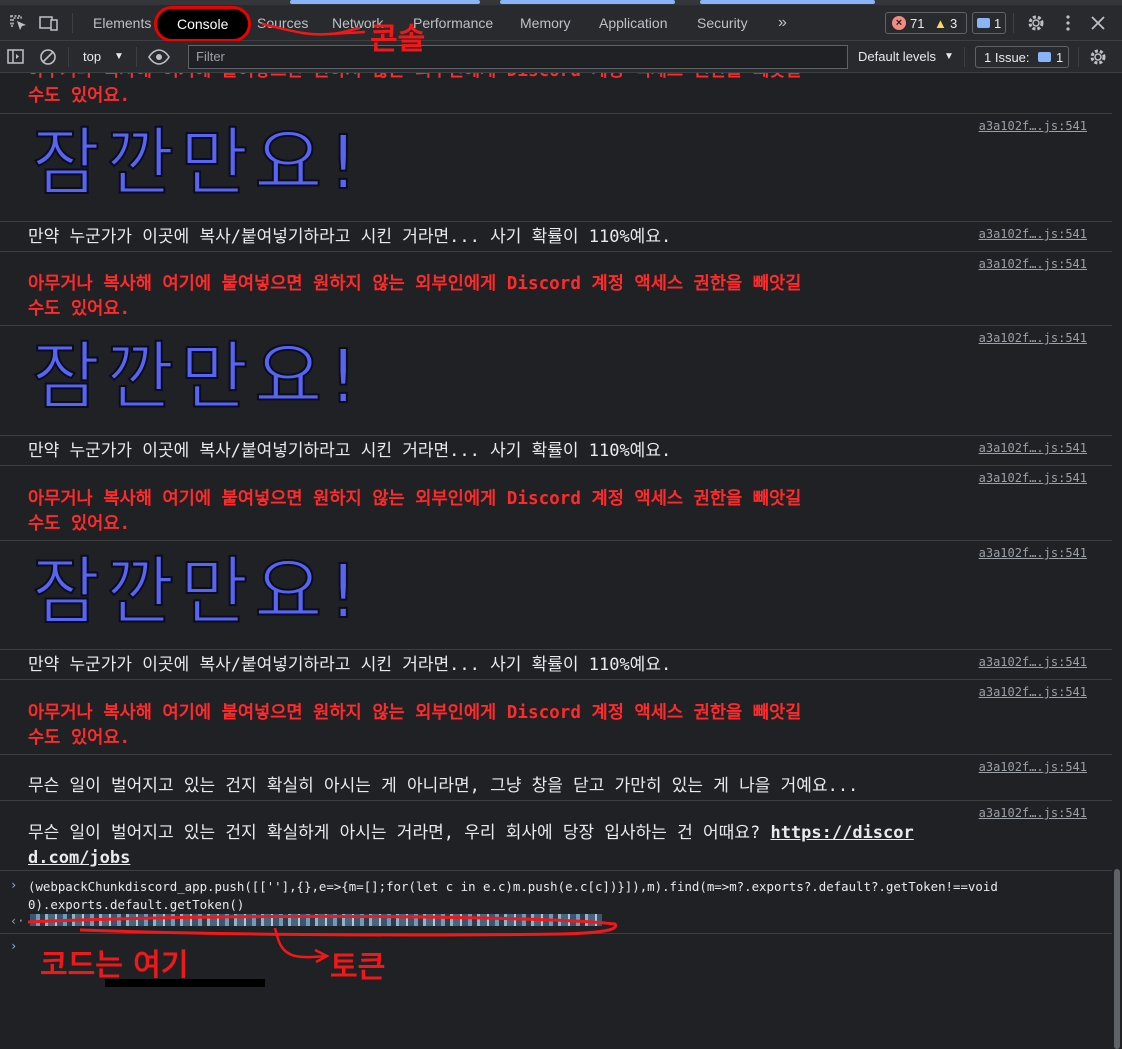  I want to click on messages-badge: 1, so click(989, 23).